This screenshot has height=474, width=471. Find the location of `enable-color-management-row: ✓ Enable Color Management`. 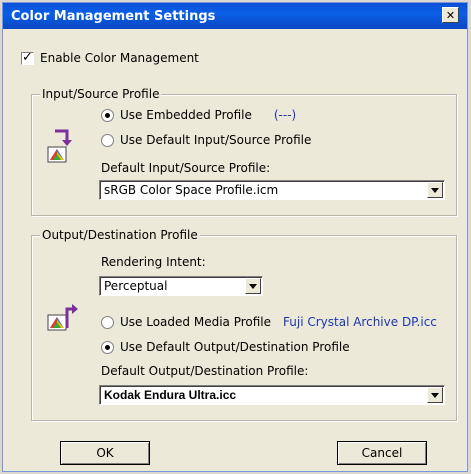

enable-color-management-row: ✓ Enable Color Management is located at coordinates (110, 57).